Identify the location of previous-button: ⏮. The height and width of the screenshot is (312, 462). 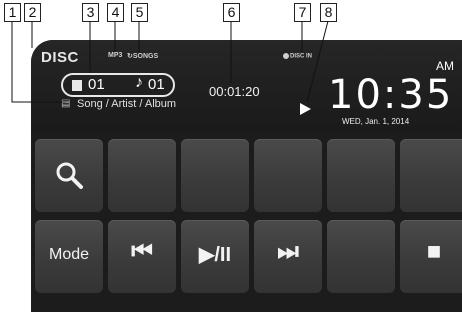
(142, 256).